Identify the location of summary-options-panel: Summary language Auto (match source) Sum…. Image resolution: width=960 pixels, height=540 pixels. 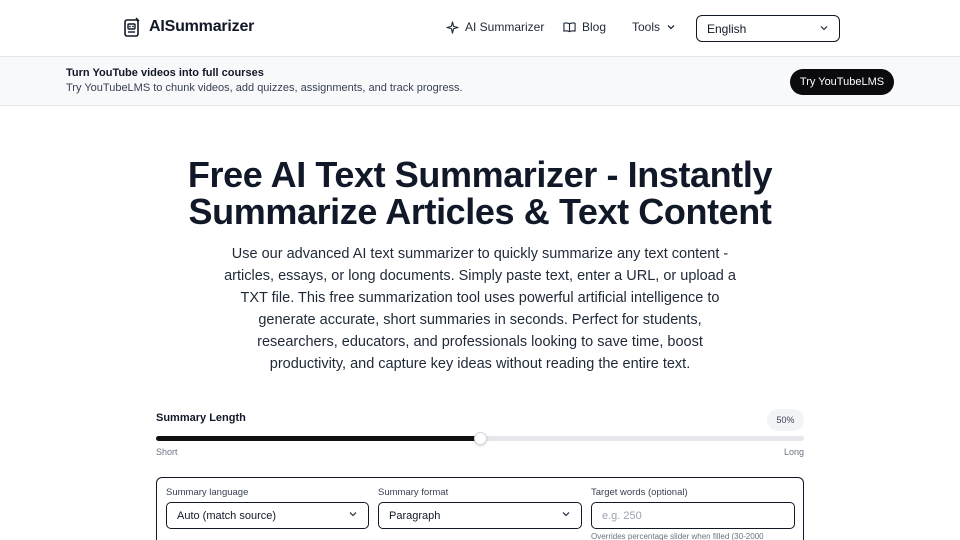
(480, 508).